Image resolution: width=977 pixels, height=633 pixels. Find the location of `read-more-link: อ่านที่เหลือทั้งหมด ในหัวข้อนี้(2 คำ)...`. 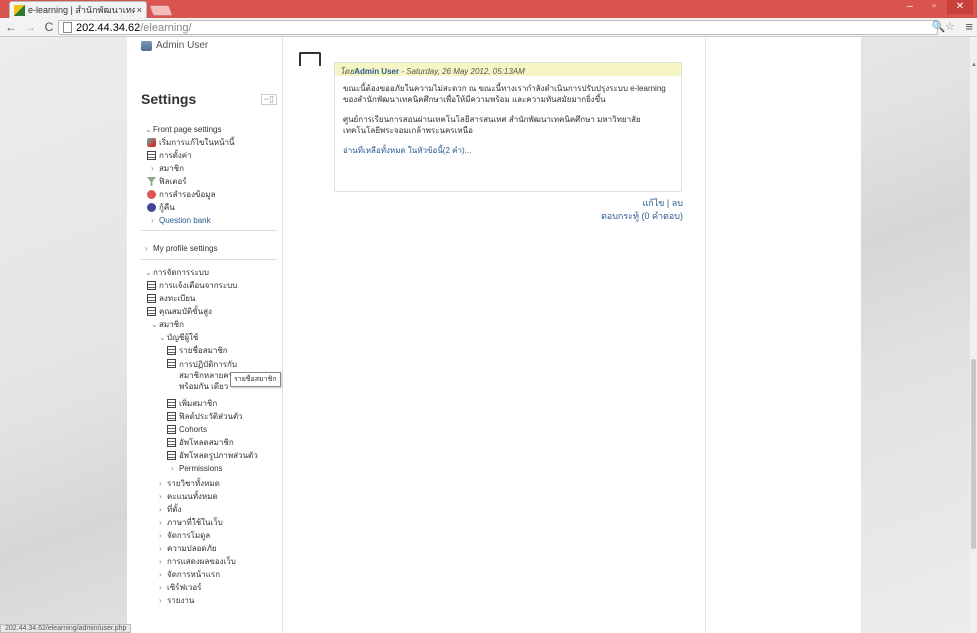

read-more-link: อ่านที่เหลือทั้งหมด ในหัวข้อนี้(2 คำ)... is located at coordinates (508, 150).